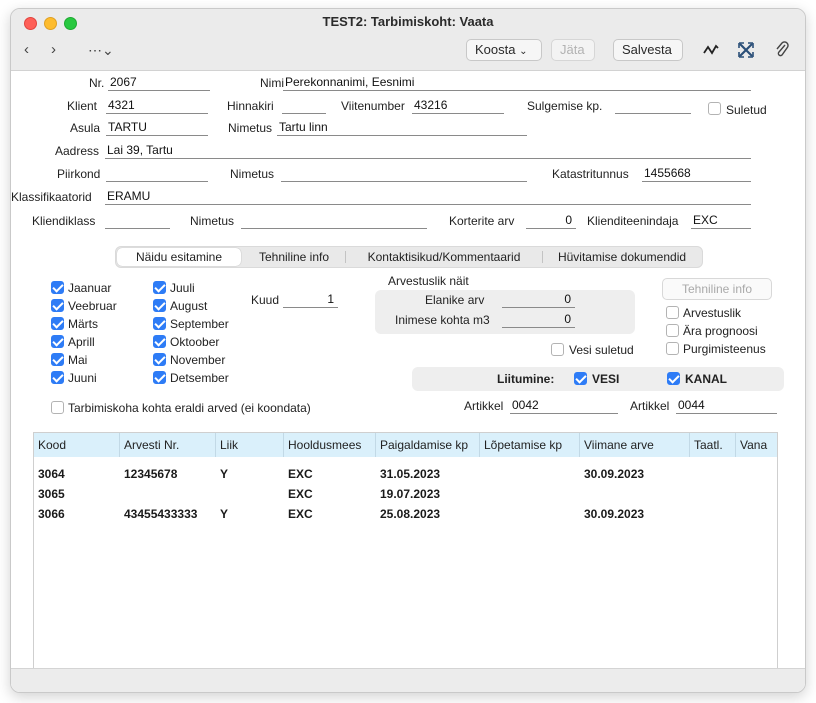 The image size is (816, 703). What do you see at coordinates (199, 378) in the screenshot?
I see `month-label: Detsember` at bounding box center [199, 378].